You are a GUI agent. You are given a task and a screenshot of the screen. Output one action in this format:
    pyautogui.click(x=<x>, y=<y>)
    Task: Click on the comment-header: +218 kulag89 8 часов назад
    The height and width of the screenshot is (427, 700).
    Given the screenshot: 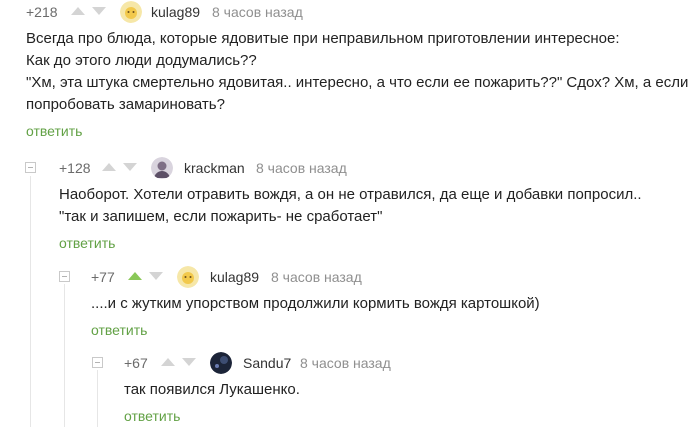 What is the action you would take?
    pyautogui.click(x=363, y=12)
    